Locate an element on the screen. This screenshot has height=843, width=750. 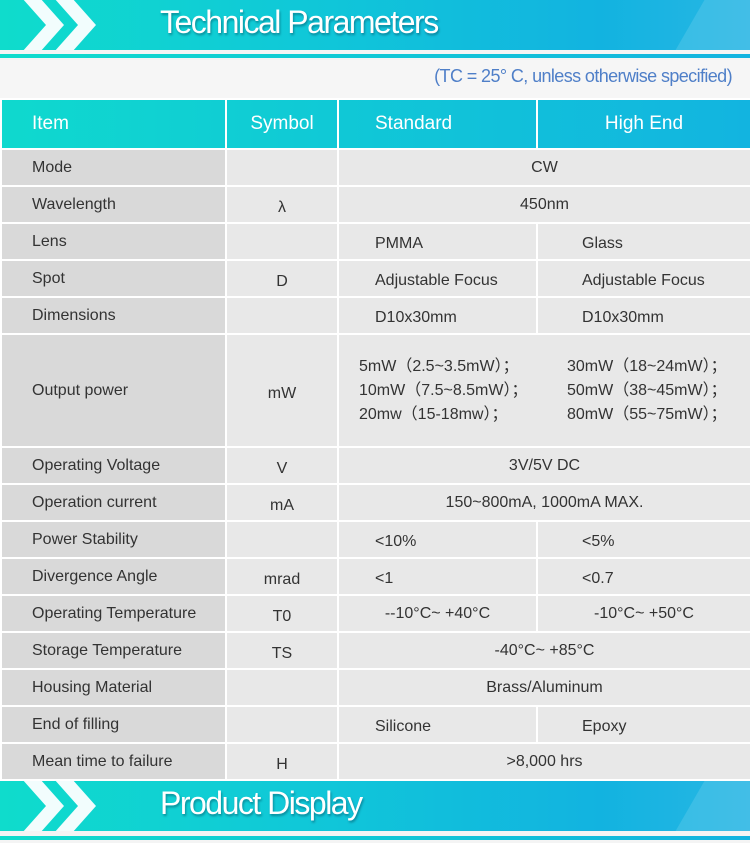
table-row: Storage Temperature TS -40°C~ +85°C is located at coordinates (375, 650).